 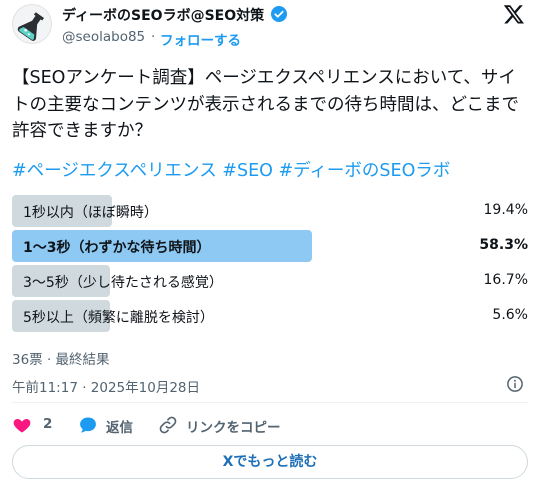 I want to click on poll-votes-summary: 36票 · 最終結果, so click(x=61, y=360).